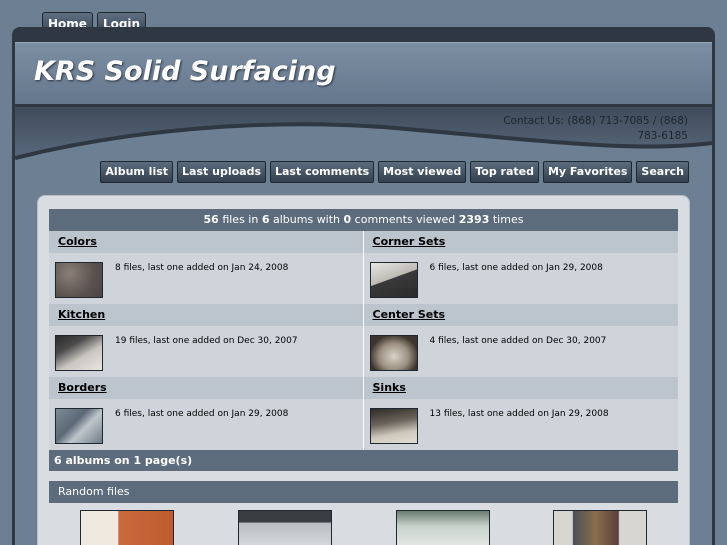 The height and width of the screenshot is (545, 727). Describe the element at coordinates (393, 280) in the screenshot. I see `album-thumbnail-corner-sets` at that location.